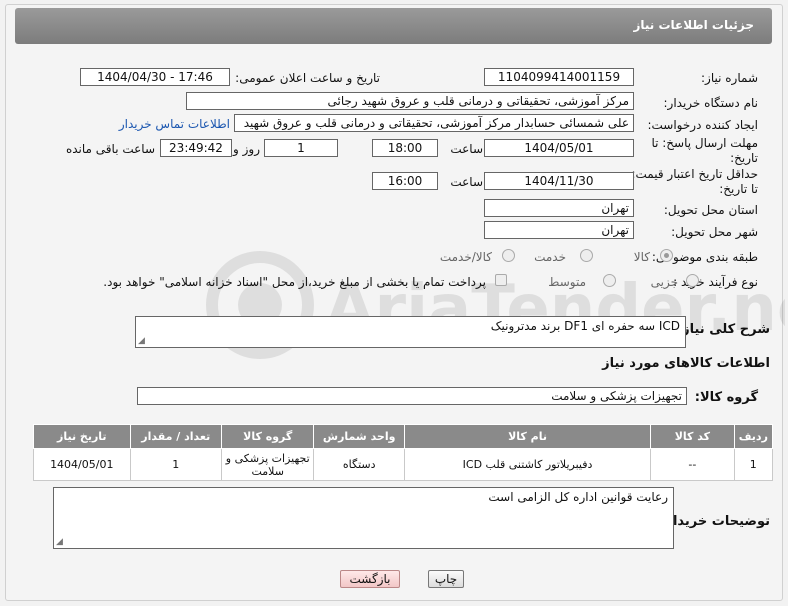  I want to click on validity-label: حداقل تاریخ اعتبار قیمت: تا تاریخ:, so click(694, 181).